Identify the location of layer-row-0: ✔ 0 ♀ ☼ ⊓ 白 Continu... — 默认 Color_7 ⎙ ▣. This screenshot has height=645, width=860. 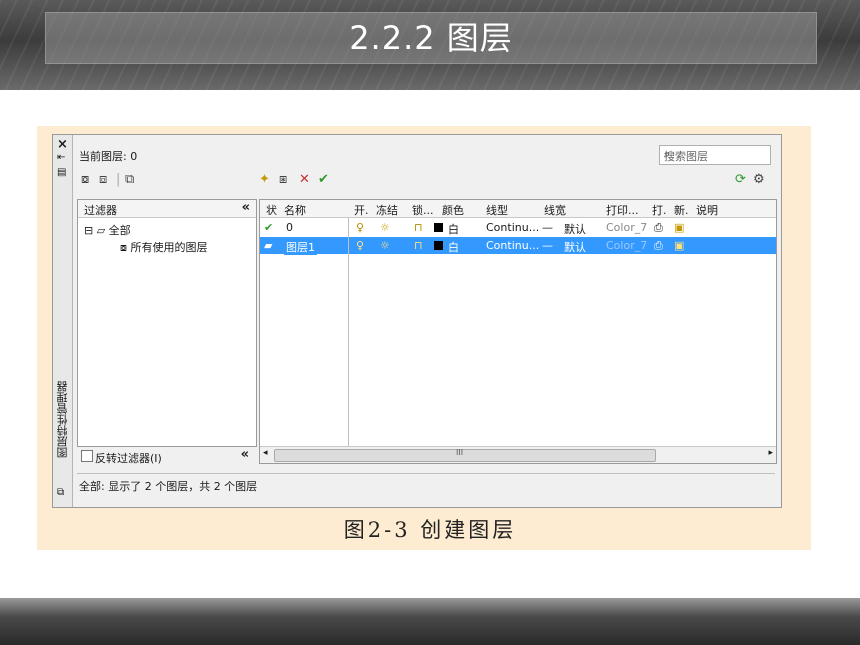
(518, 227).